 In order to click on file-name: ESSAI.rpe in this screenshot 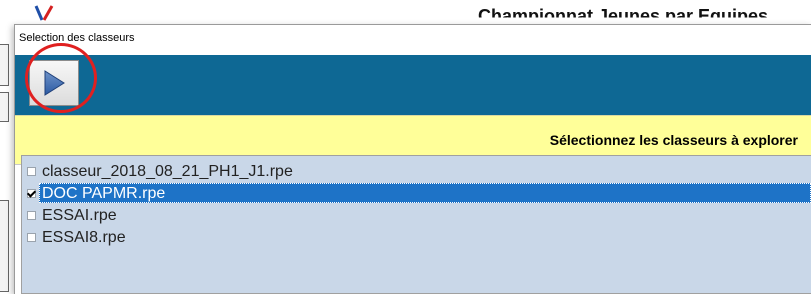, I will do `click(79, 215)`.